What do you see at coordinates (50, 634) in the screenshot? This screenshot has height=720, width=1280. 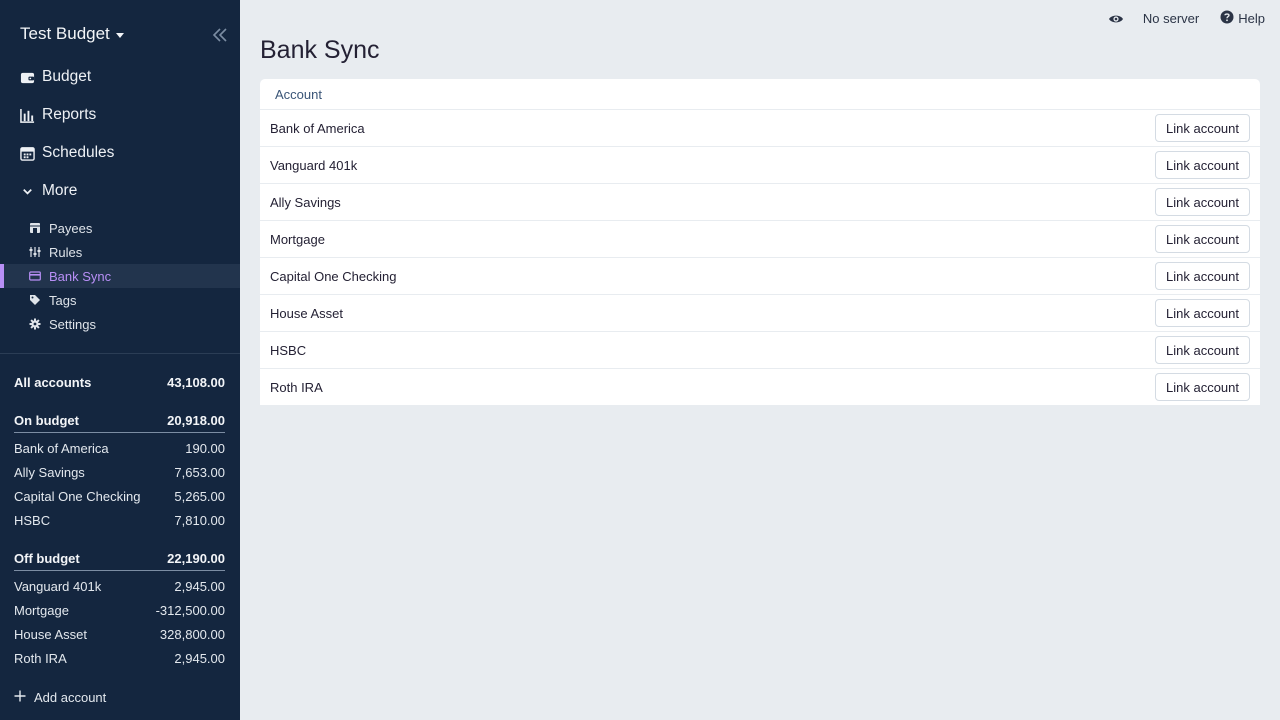 I see `account-name: House Asset` at bounding box center [50, 634].